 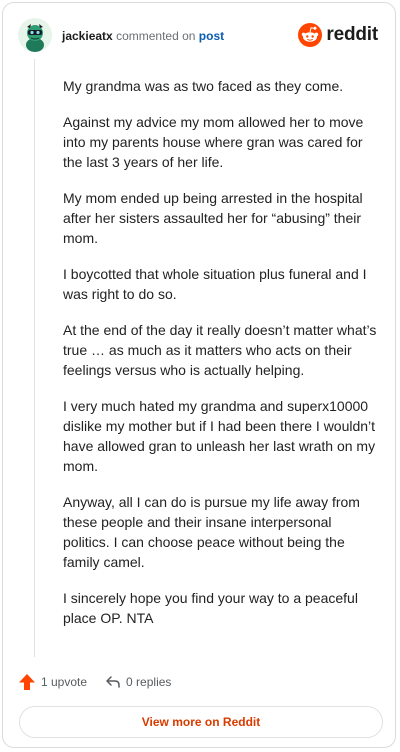 I want to click on reddit-logo: reddit, so click(x=338, y=35).